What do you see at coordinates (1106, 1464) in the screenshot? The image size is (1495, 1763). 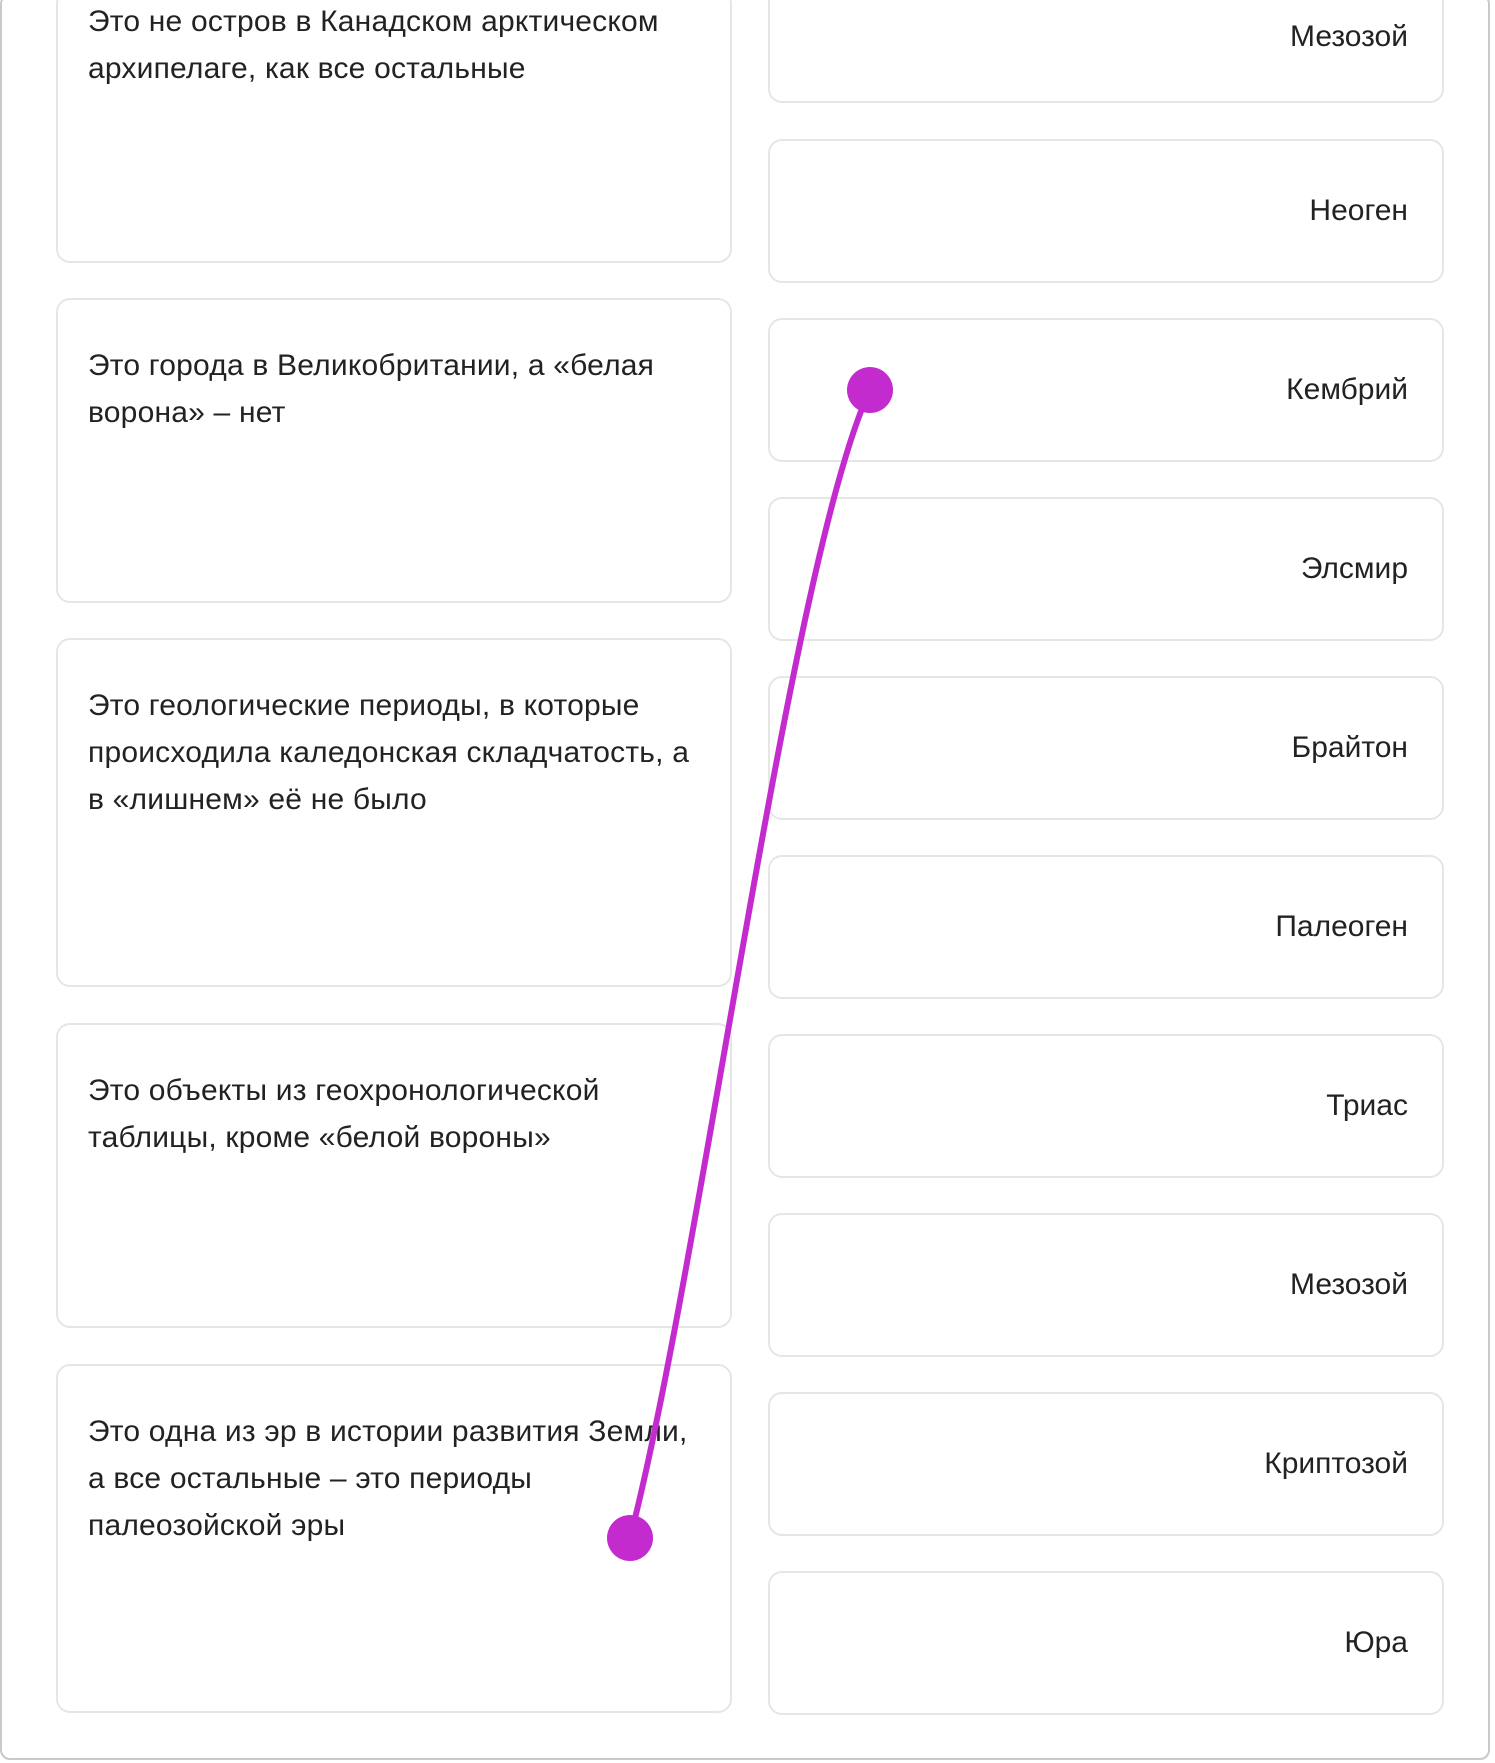 I see `right-card-9: Криптозой` at bounding box center [1106, 1464].